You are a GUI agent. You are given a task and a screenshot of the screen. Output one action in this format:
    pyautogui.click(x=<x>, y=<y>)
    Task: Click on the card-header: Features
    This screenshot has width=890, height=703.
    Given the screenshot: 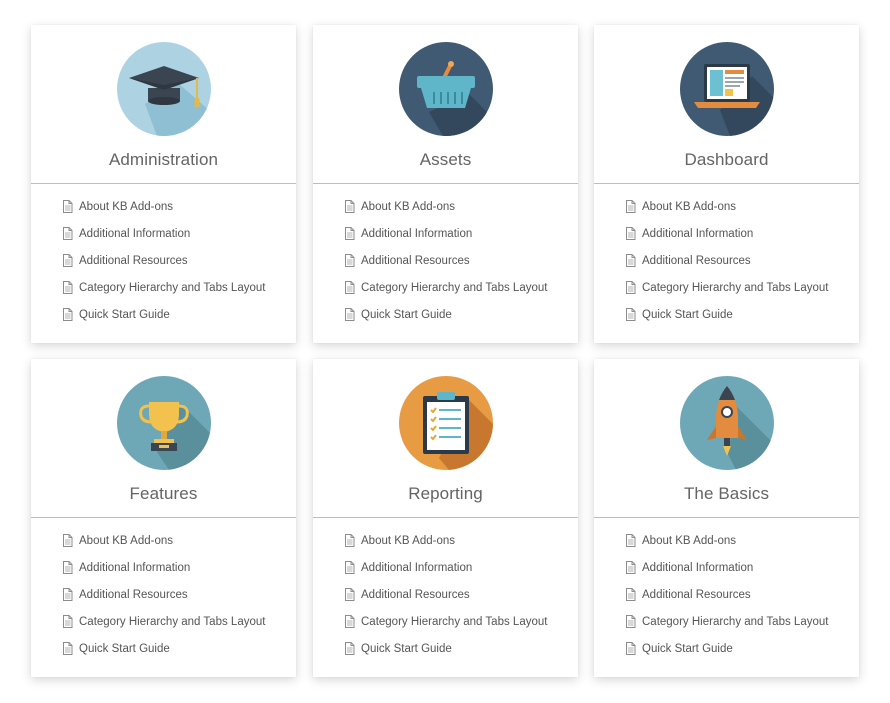 What is the action you would take?
    pyautogui.click(x=163, y=438)
    